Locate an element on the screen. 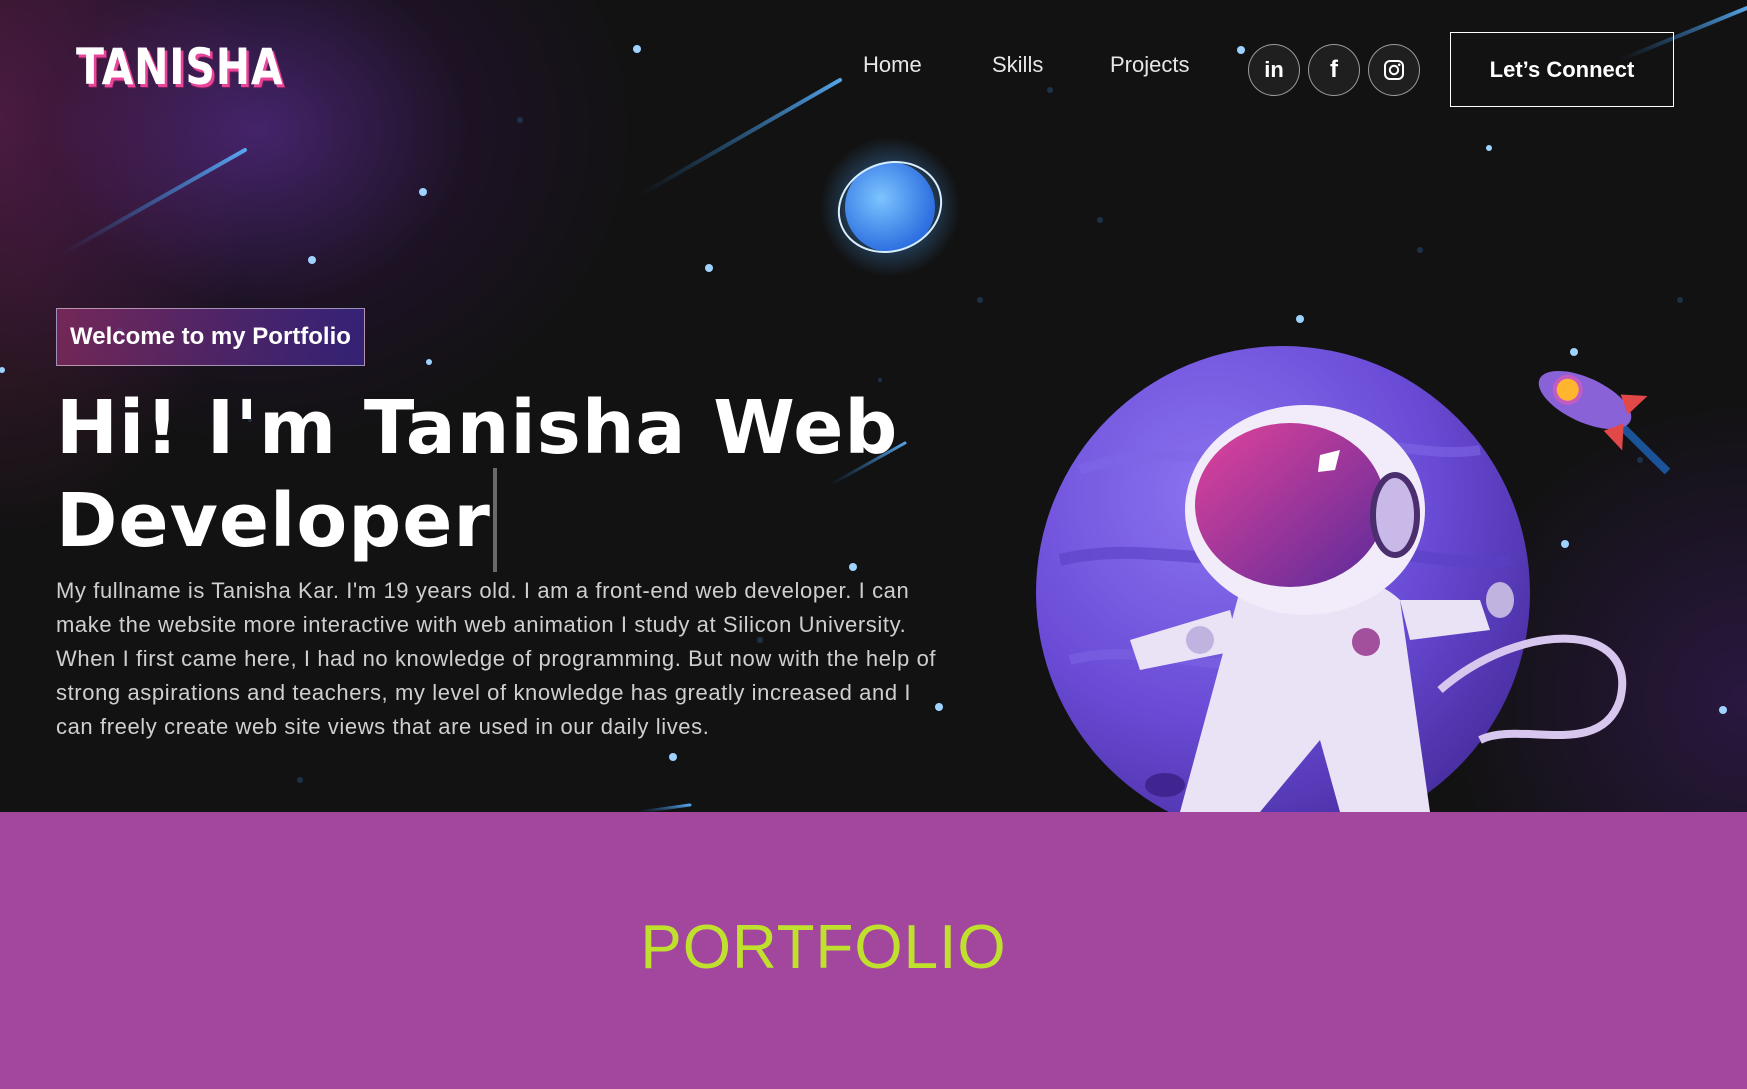  facebook-icon: f is located at coordinates (1334, 69).